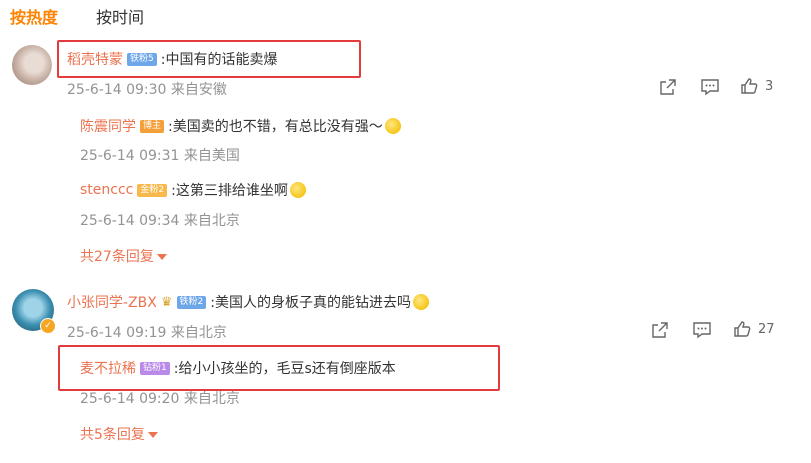 The image size is (811, 463). I want to click on username: stenccc, so click(106, 190).